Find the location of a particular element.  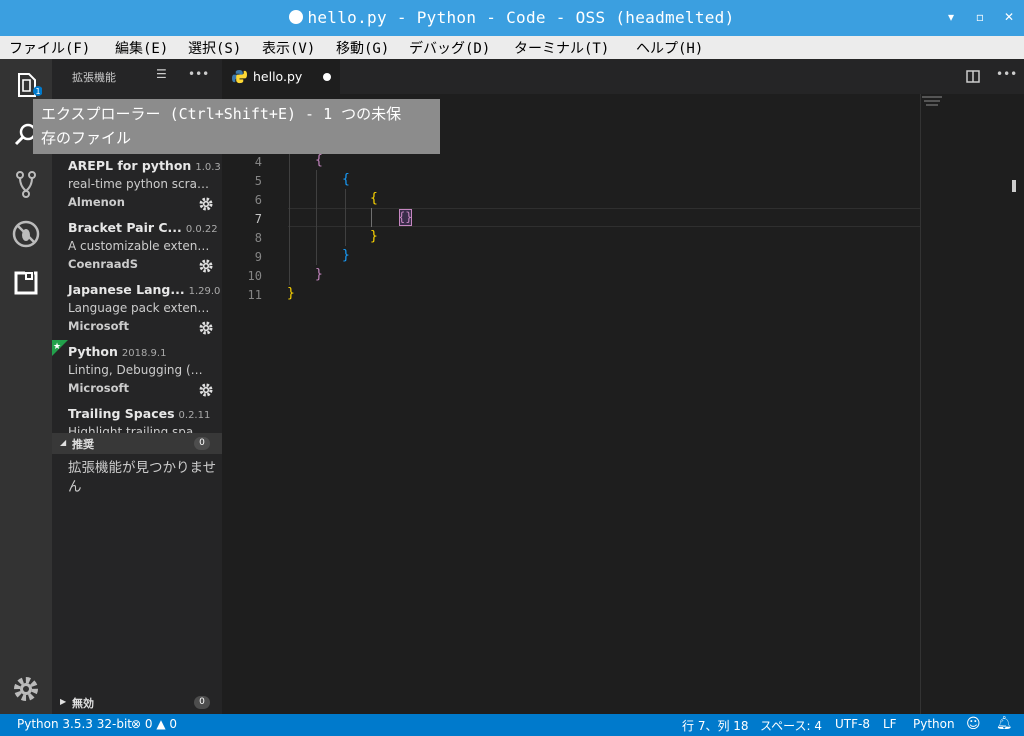

menu-file: ファイル(F) is located at coordinates (49, 48).